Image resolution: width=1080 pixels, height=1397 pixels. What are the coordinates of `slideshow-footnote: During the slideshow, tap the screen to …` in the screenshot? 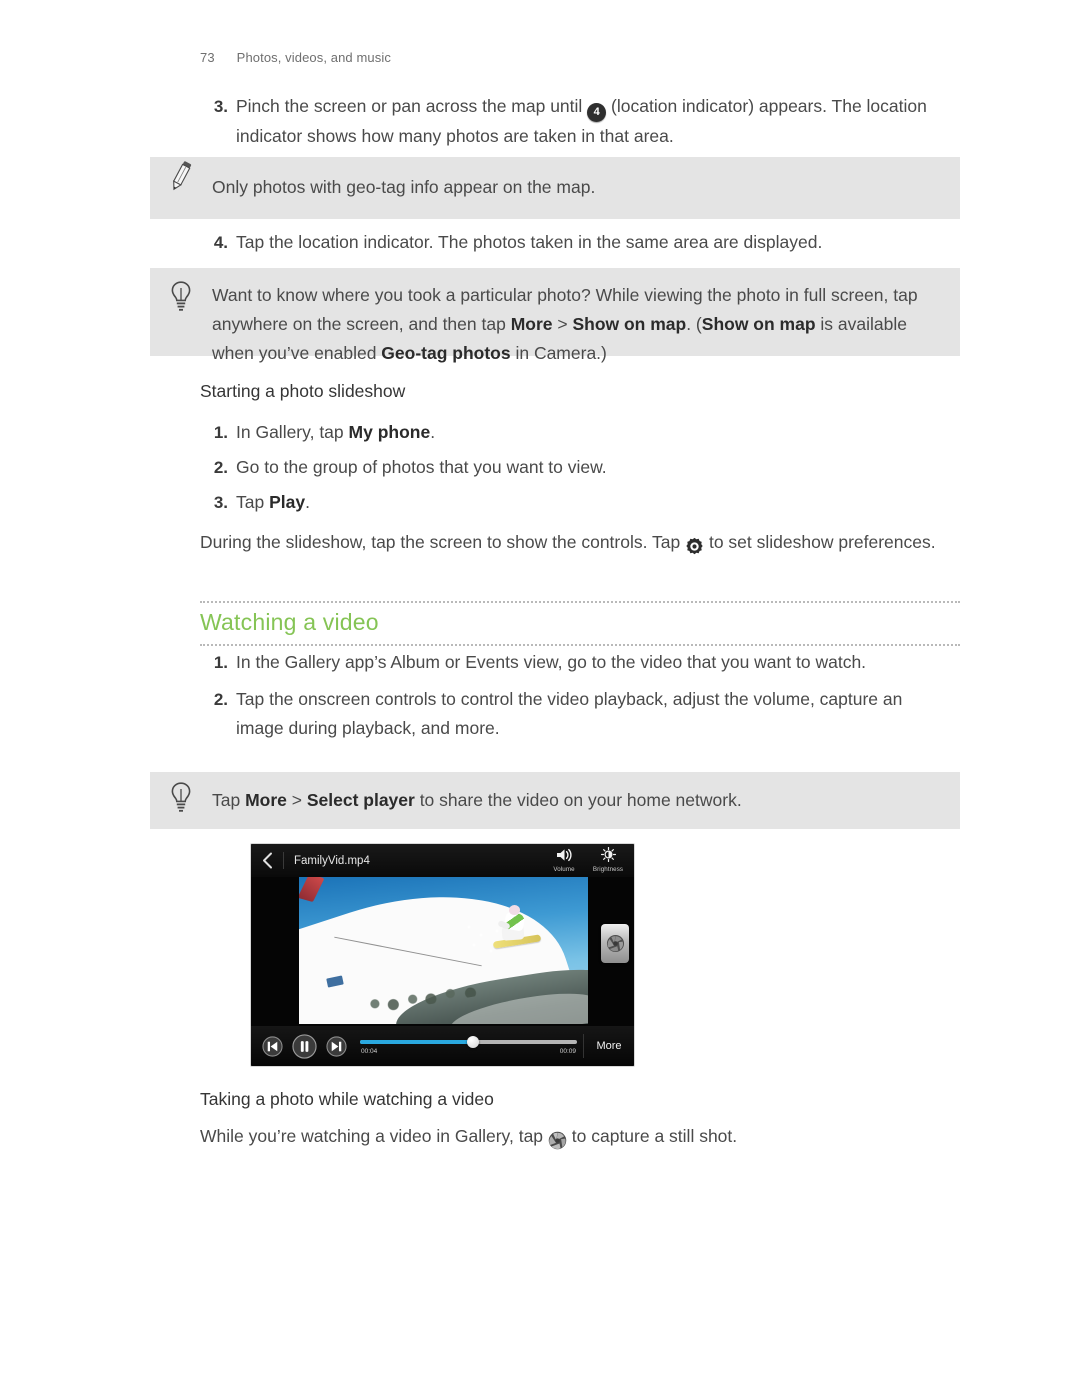 It's located at (580, 544).